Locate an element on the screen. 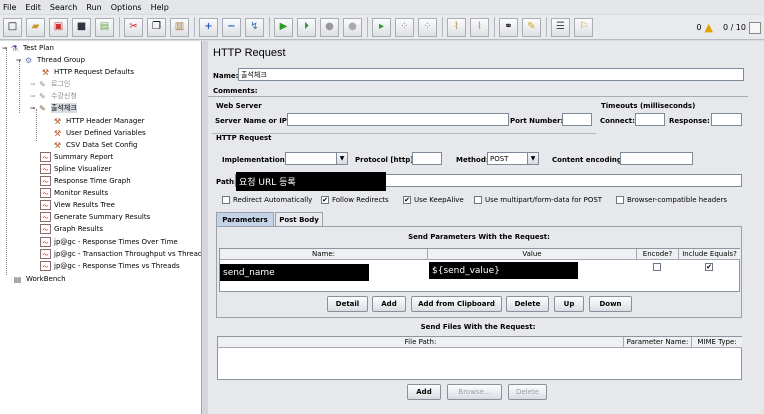  expand-icon: + is located at coordinates (208, 27).